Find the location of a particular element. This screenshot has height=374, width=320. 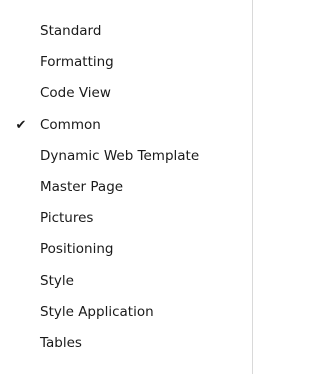

menu-item-label: Style is located at coordinates (57, 280).